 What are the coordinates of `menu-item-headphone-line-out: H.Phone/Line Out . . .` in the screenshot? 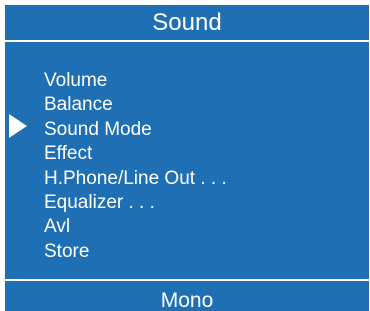 It's located at (135, 179).